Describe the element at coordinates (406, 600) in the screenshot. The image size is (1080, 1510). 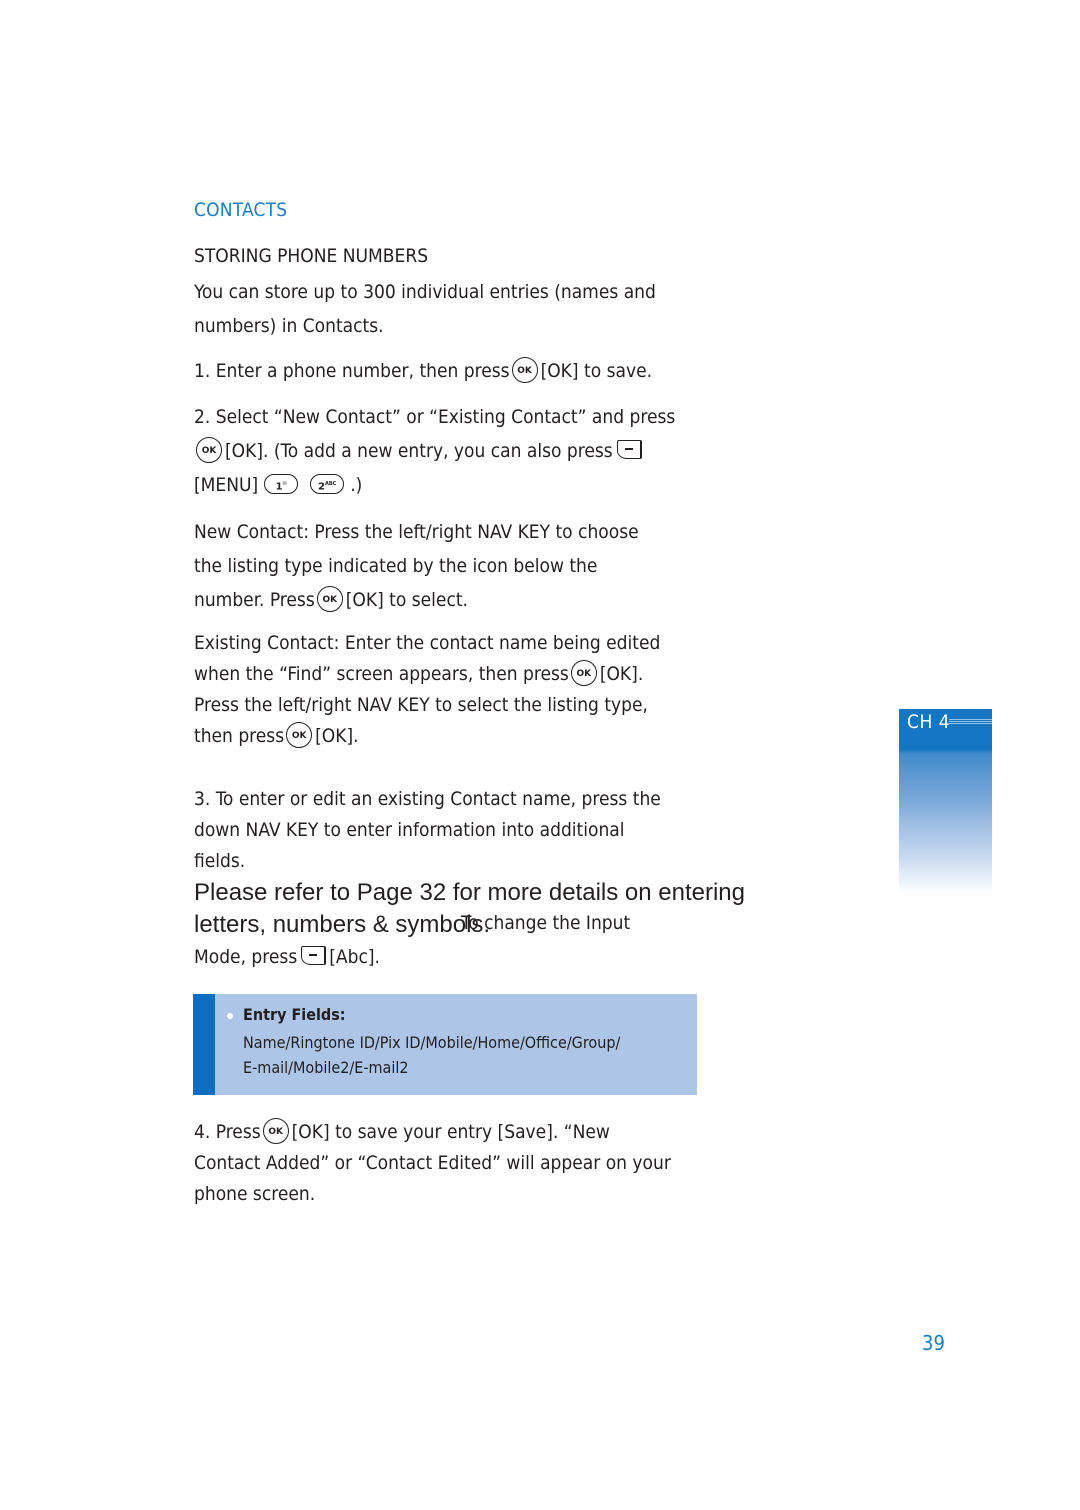
I see `new-contact-line-end: [OK] to select.` at that location.